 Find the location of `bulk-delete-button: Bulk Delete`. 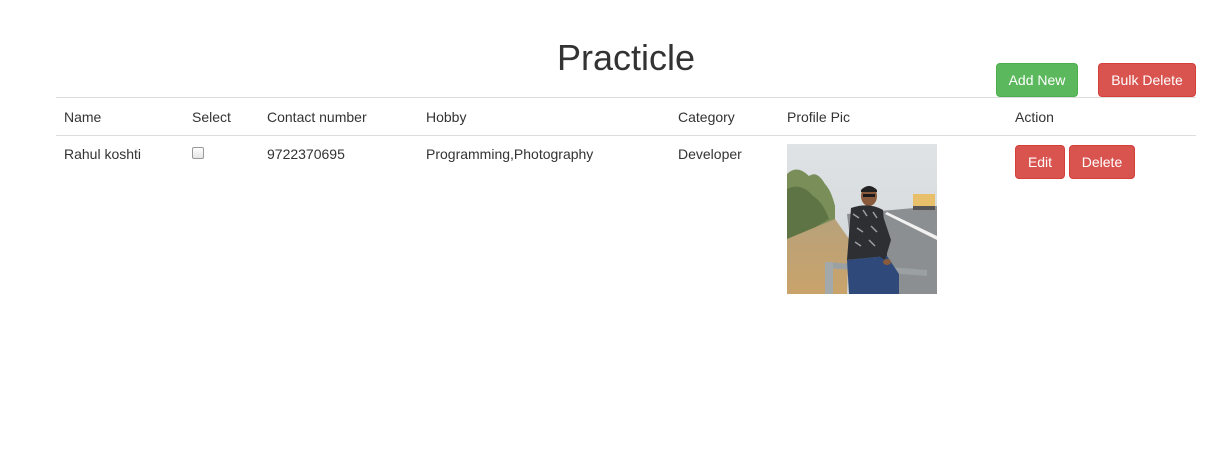

bulk-delete-button: Bulk Delete is located at coordinates (1147, 80).